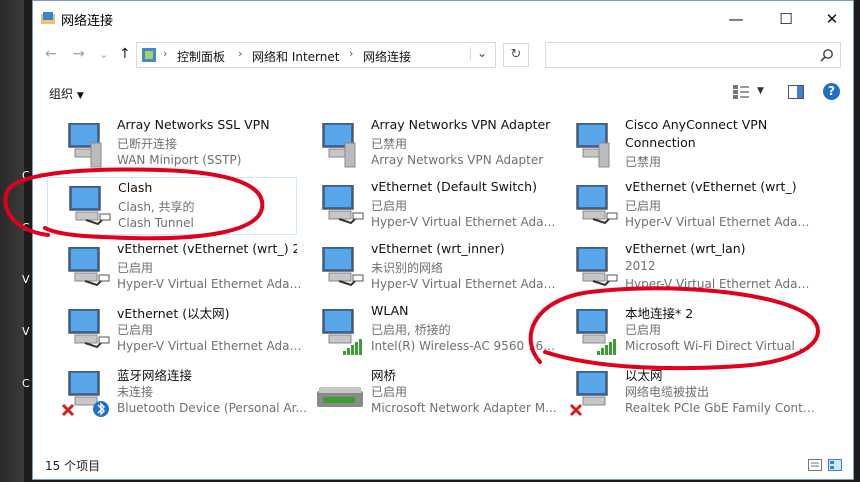 This screenshot has height=482, width=860. I want to click on breadcrumb-network-internet: 网络和 Internet, so click(295, 56).